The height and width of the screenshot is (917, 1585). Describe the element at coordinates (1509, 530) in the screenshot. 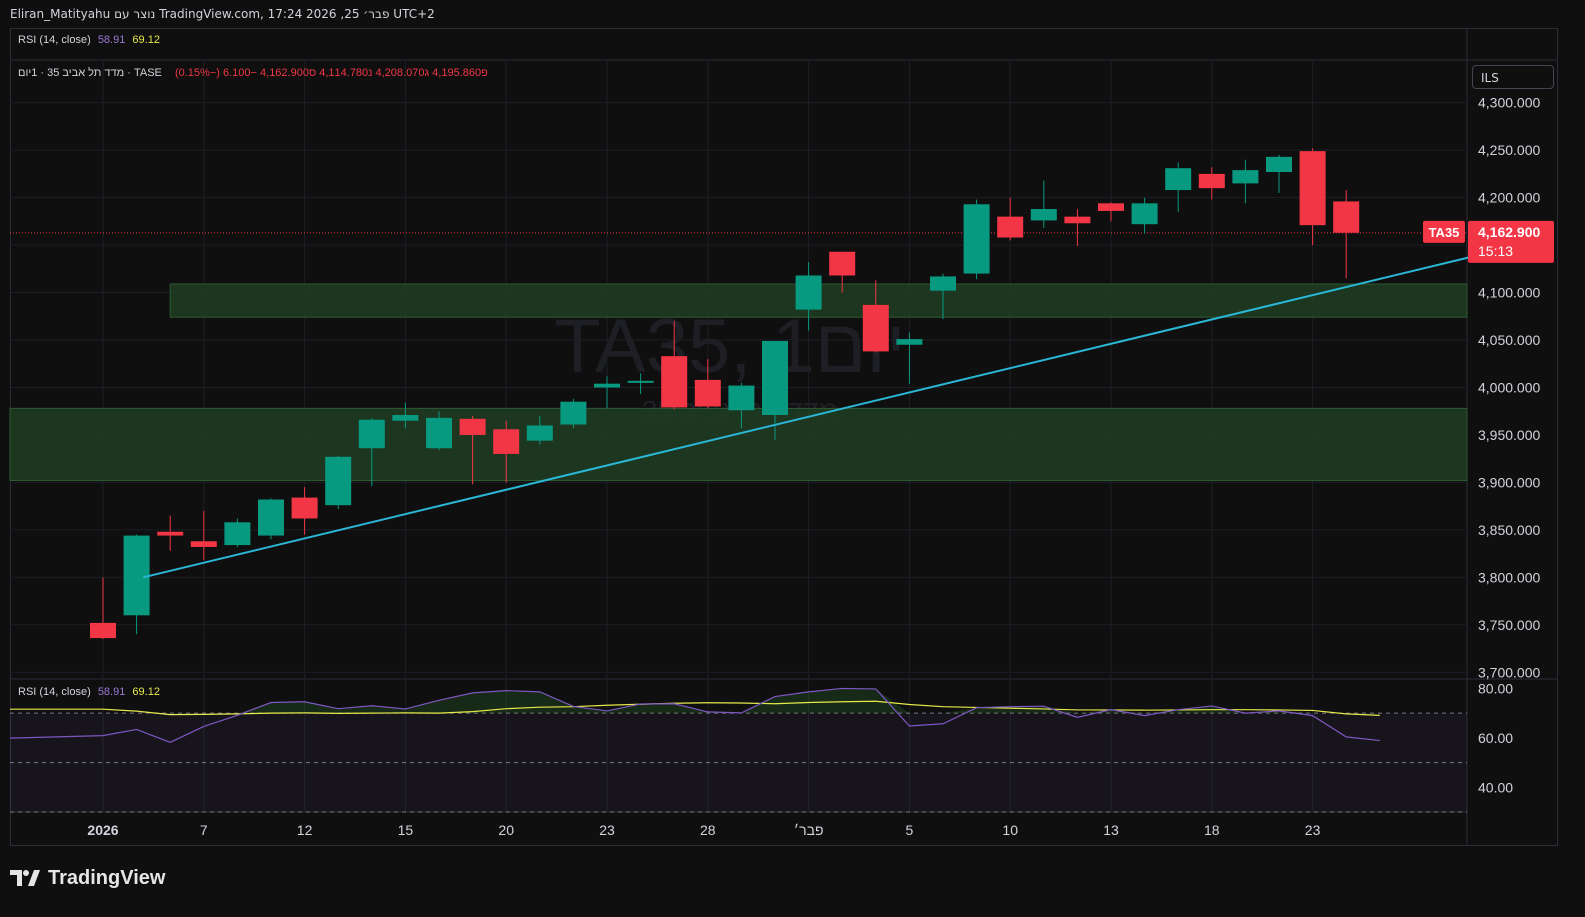

I see `price-tick-label: 3,850.000` at that location.